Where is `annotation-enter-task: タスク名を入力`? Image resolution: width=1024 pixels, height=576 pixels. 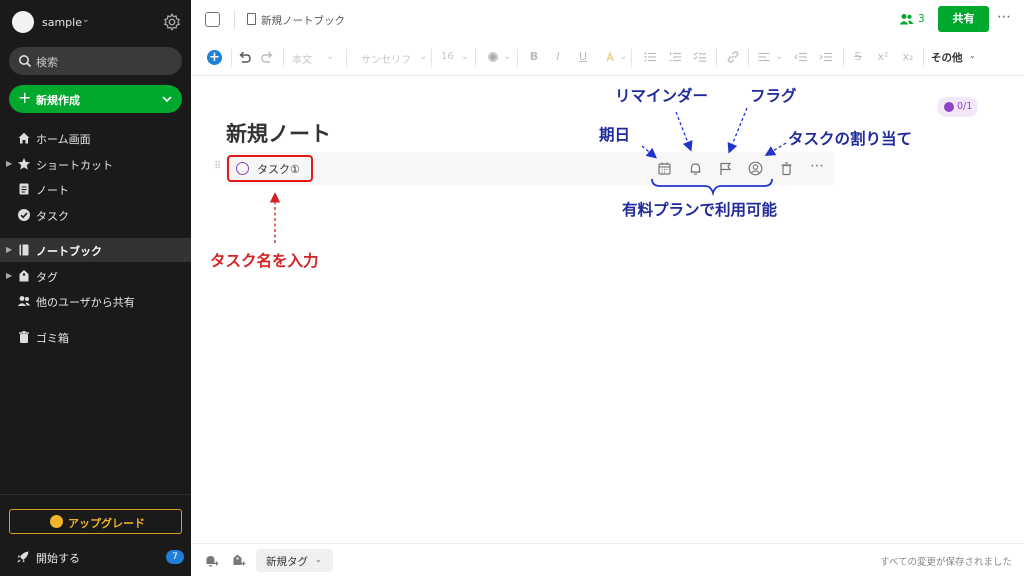
annotation-enter-task: タスク名を入力 is located at coordinates (264, 261).